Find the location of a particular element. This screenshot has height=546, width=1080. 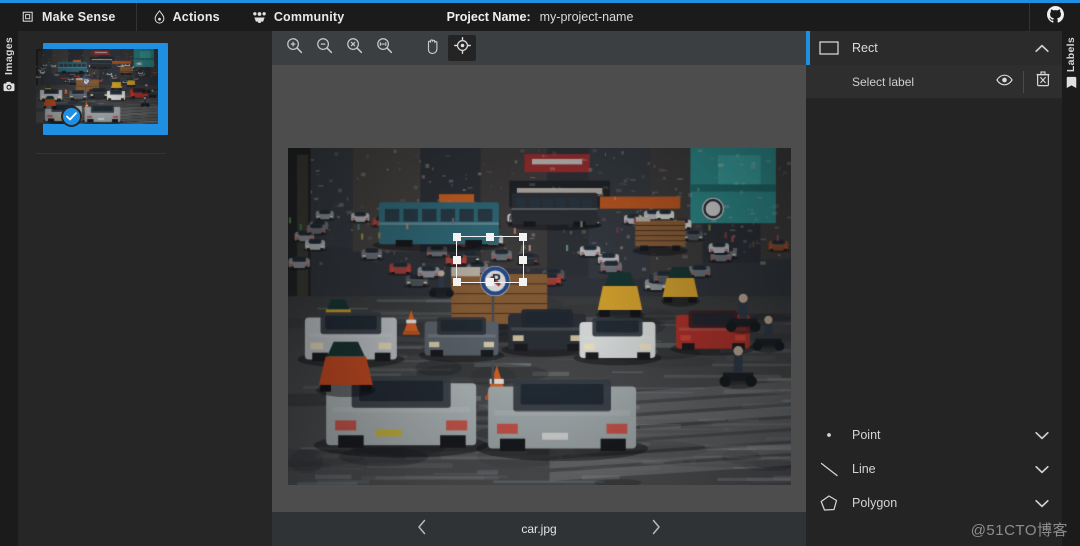

toggle-visibility-button is located at coordinates (1004, 82).